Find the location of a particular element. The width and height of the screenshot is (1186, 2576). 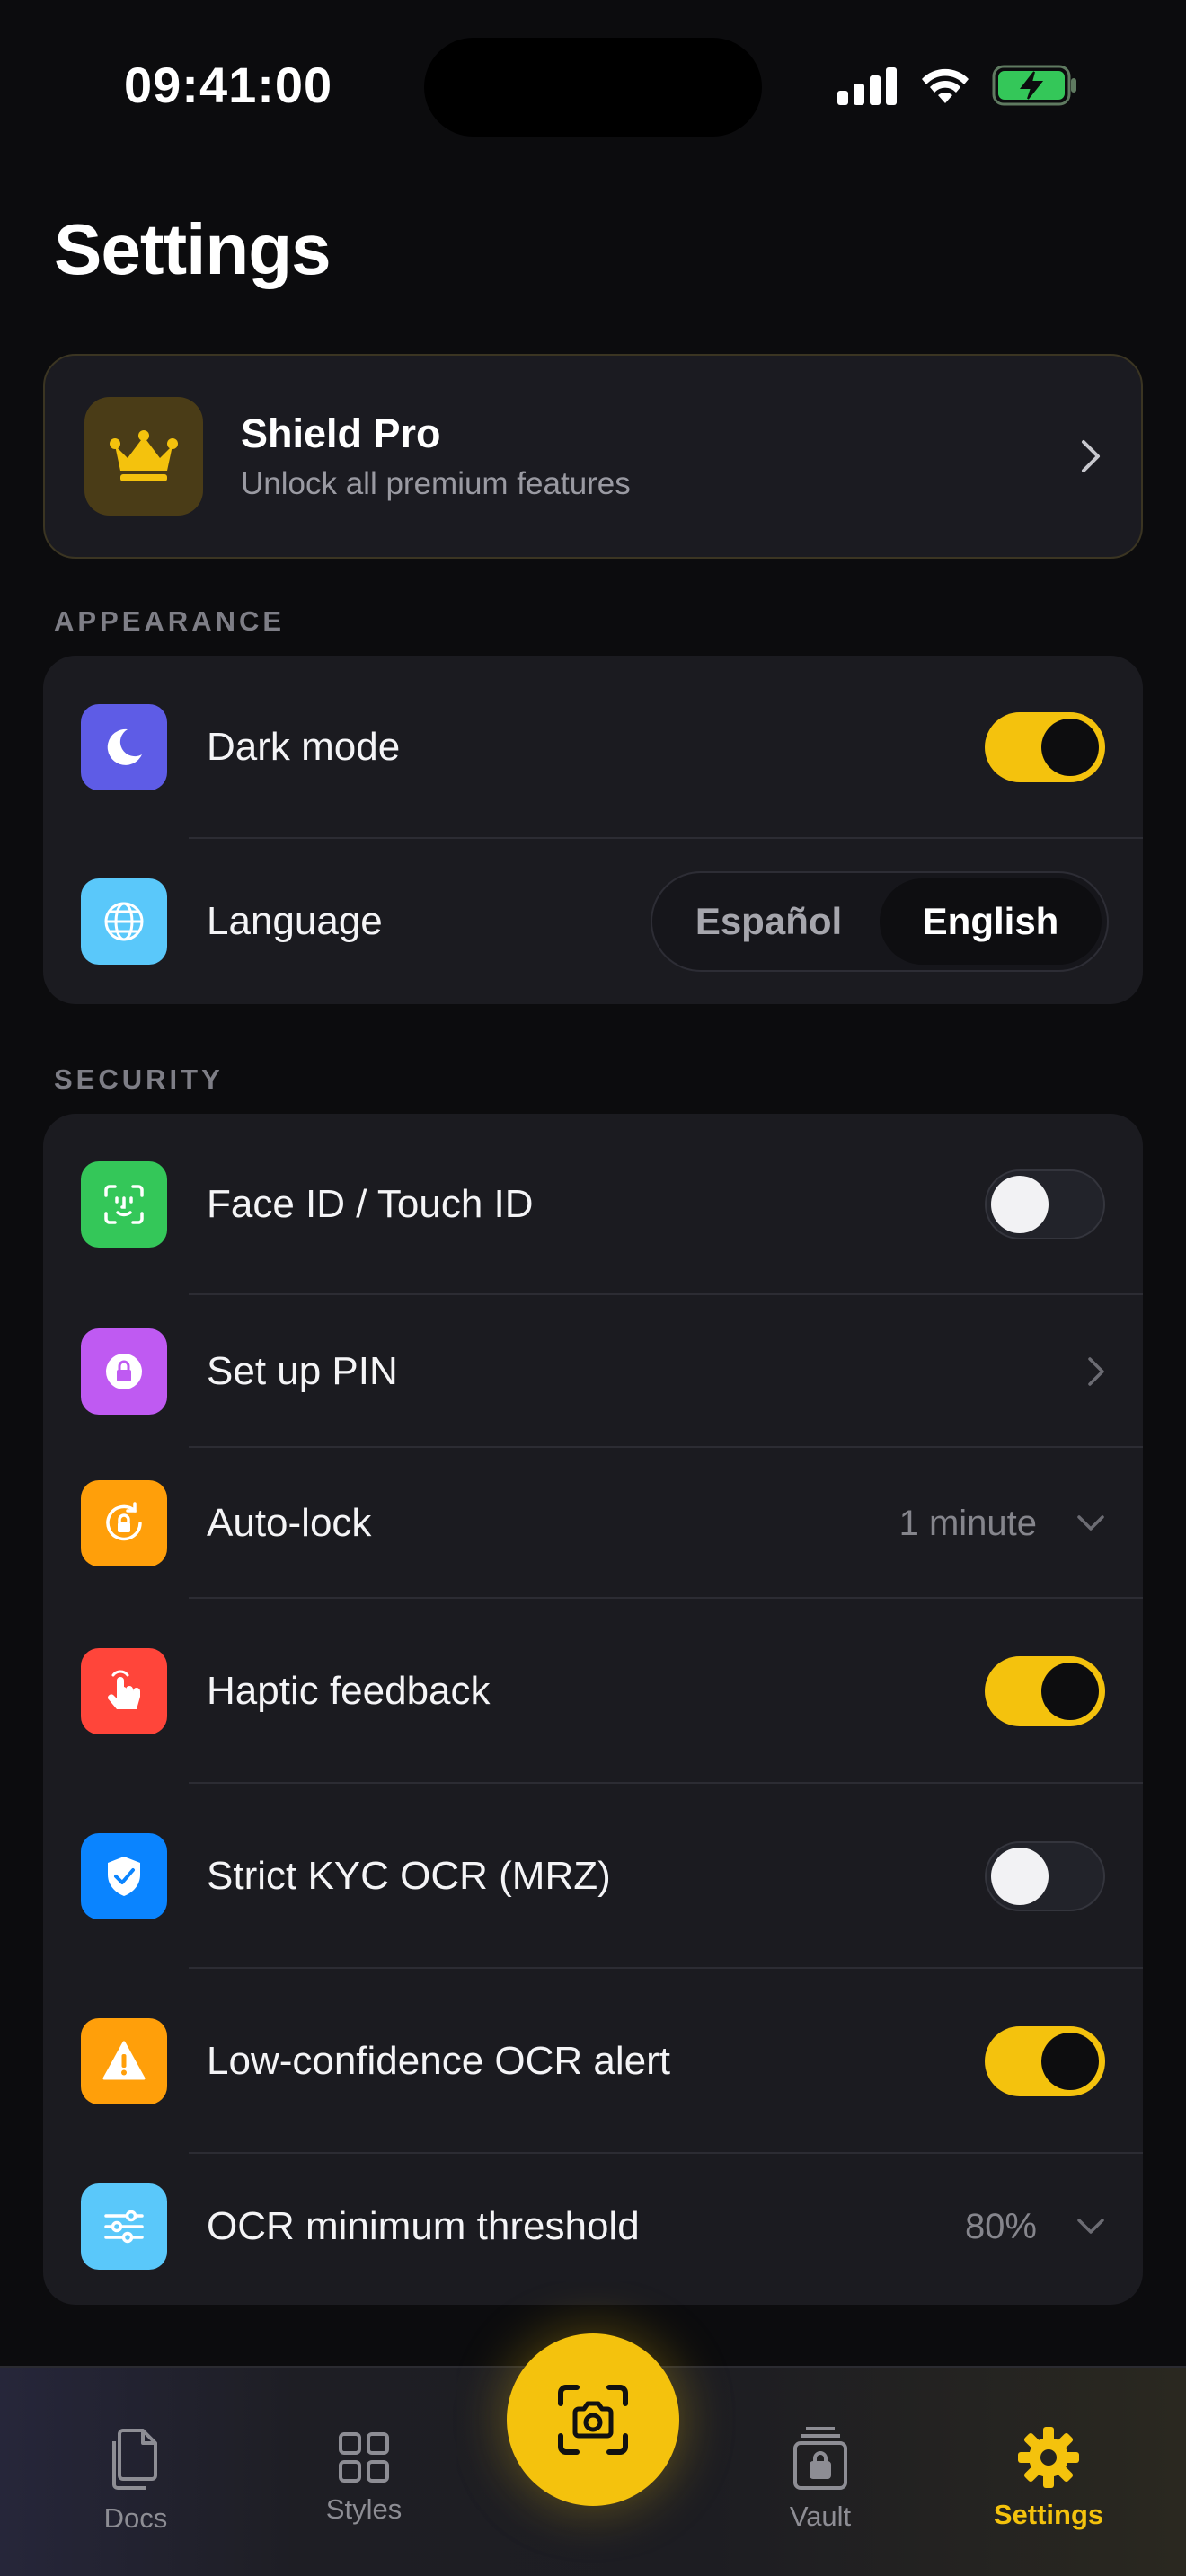

face-id-icon is located at coordinates (124, 1204).